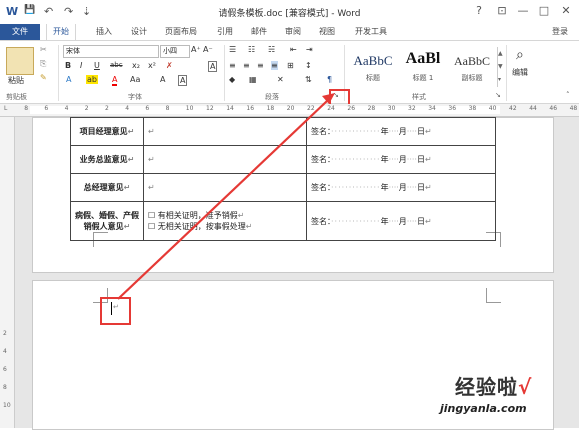 The image size is (579, 430). I want to click on arrow-head, so click(328, 98).